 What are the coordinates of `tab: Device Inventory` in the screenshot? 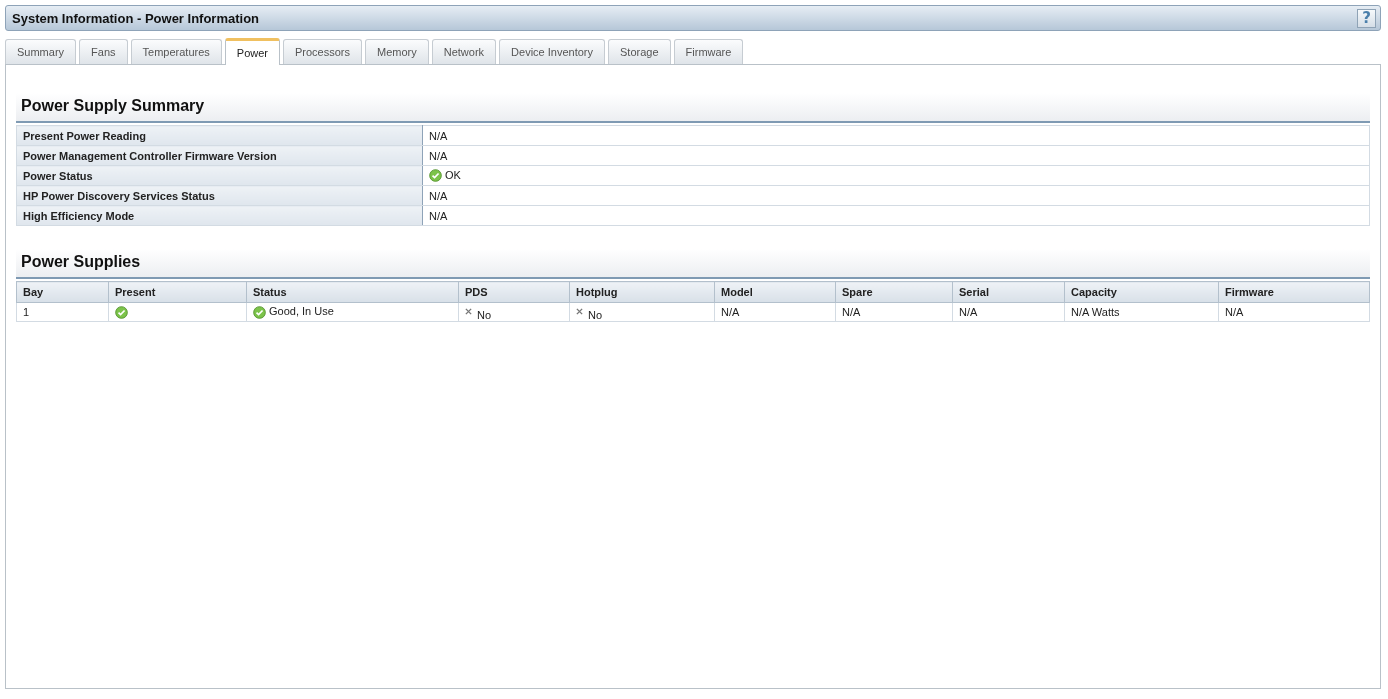 It's located at (552, 51).